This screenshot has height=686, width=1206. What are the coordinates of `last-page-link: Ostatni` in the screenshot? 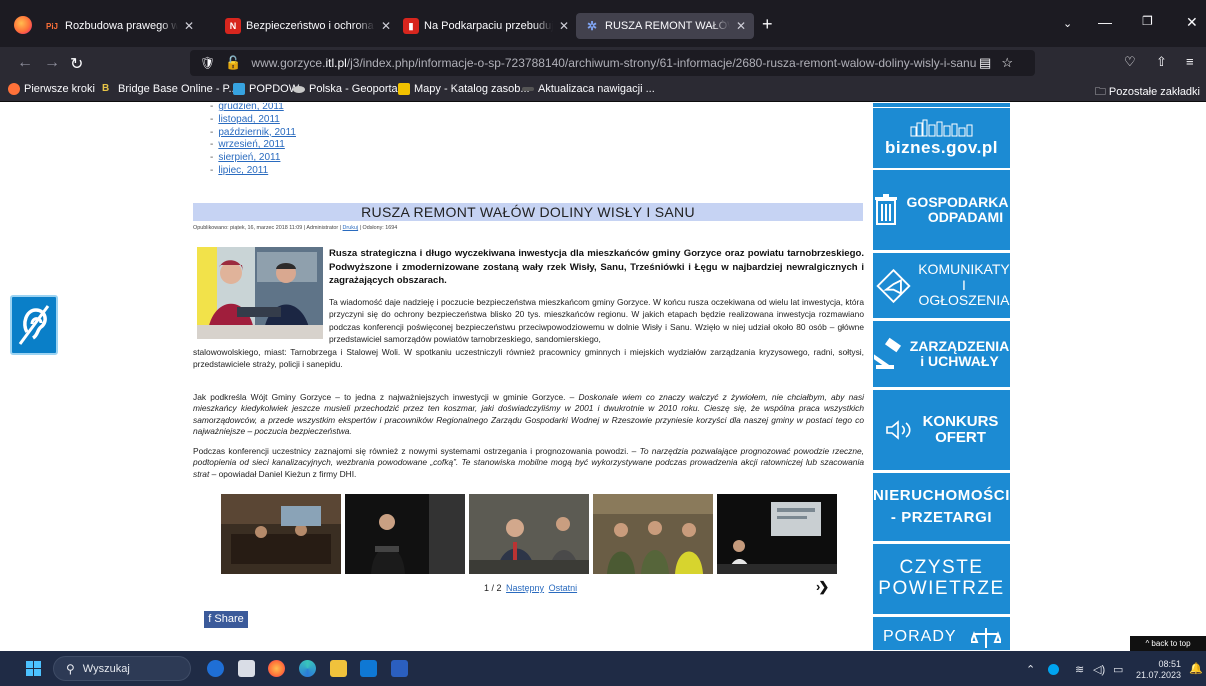 It's located at (563, 588).